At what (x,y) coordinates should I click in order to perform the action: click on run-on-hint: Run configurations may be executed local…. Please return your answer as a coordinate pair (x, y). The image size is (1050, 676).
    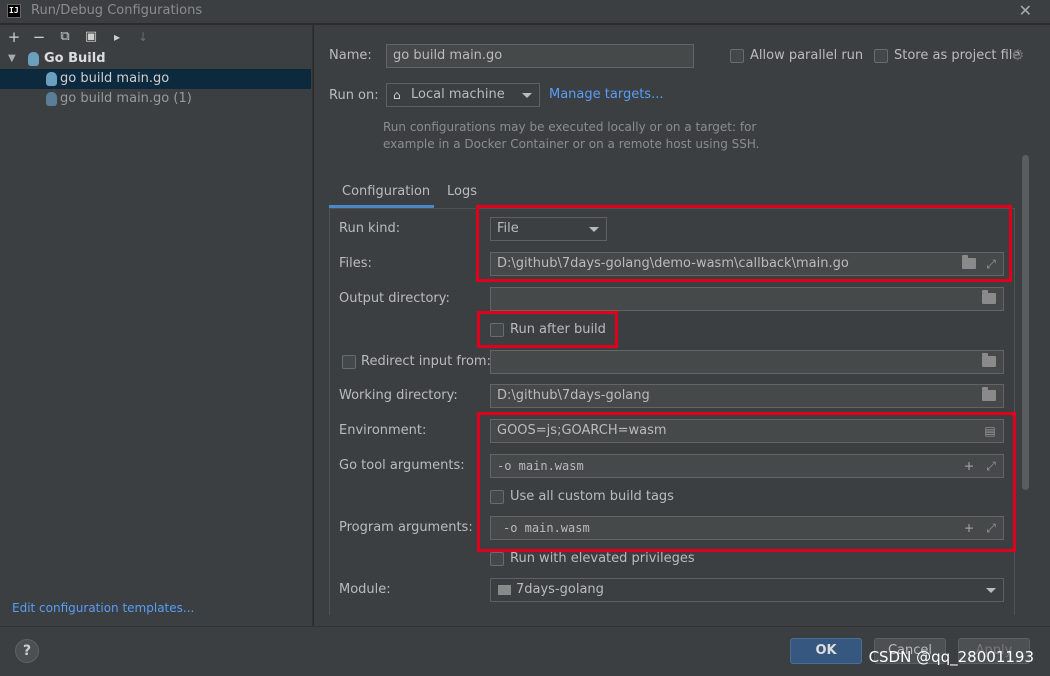
    Looking at the image, I should click on (571, 136).